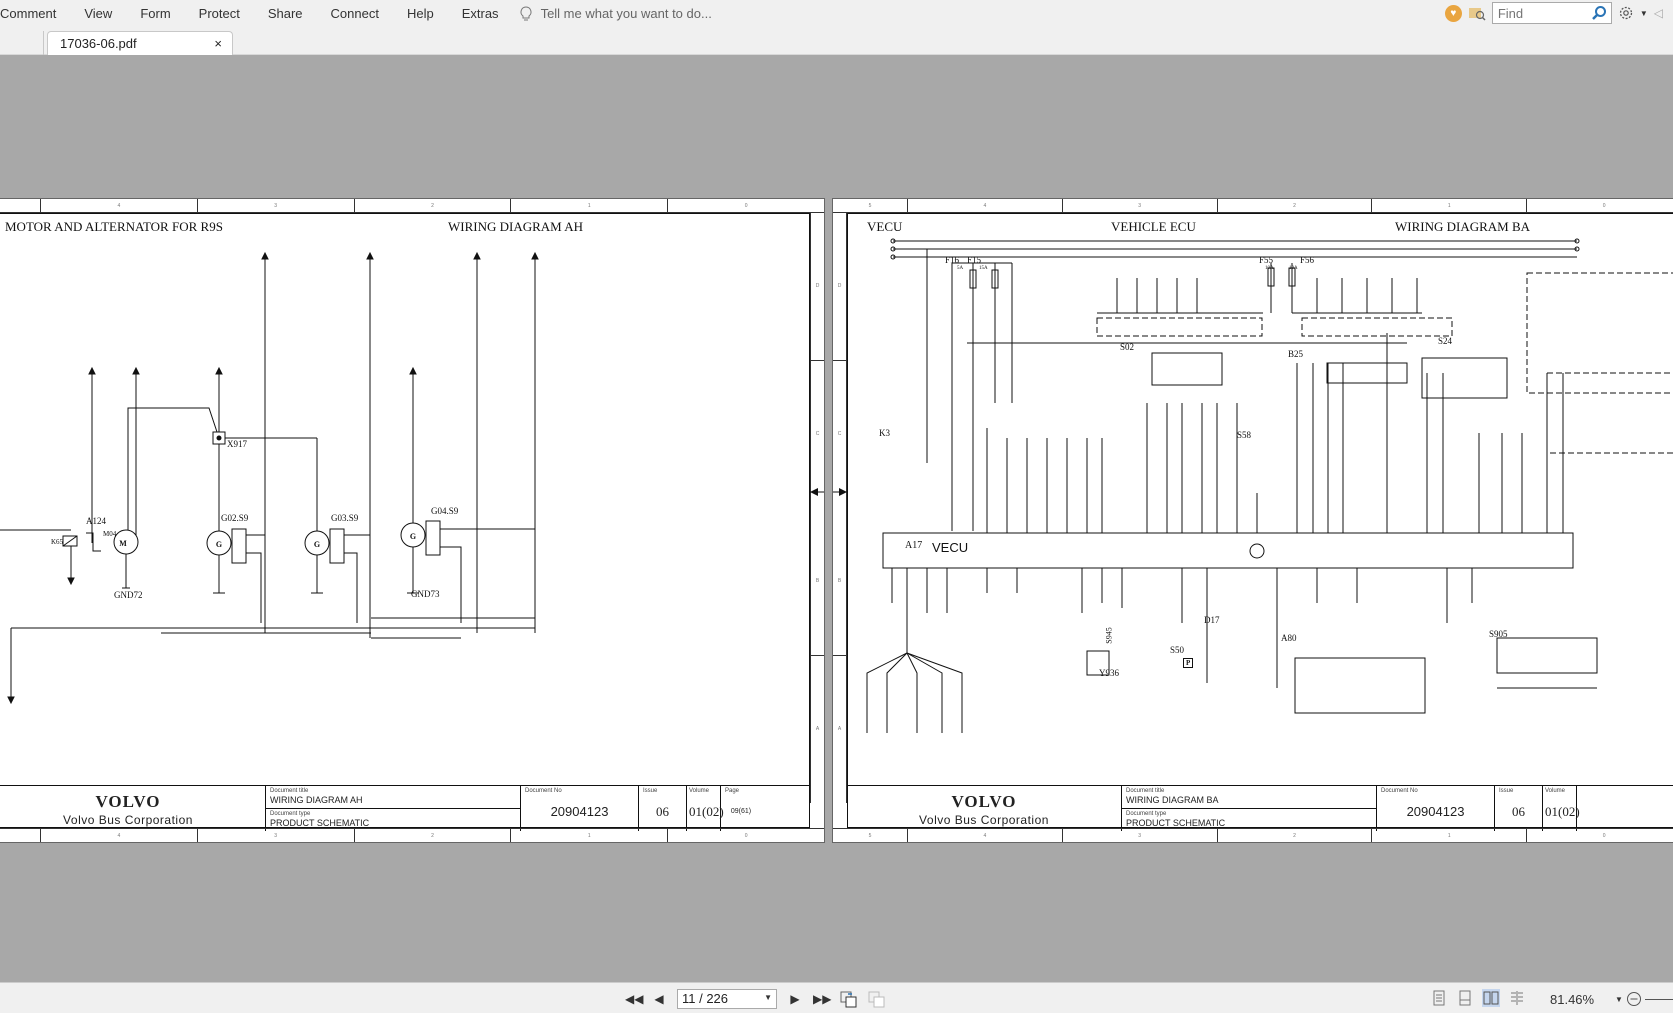 The height and width of the screenshot is (1013, 1673). What do you see at coordinates (1491, 998) in the screenshot?
I see `two-page-view-icon` at bounding box center [1491, 998].